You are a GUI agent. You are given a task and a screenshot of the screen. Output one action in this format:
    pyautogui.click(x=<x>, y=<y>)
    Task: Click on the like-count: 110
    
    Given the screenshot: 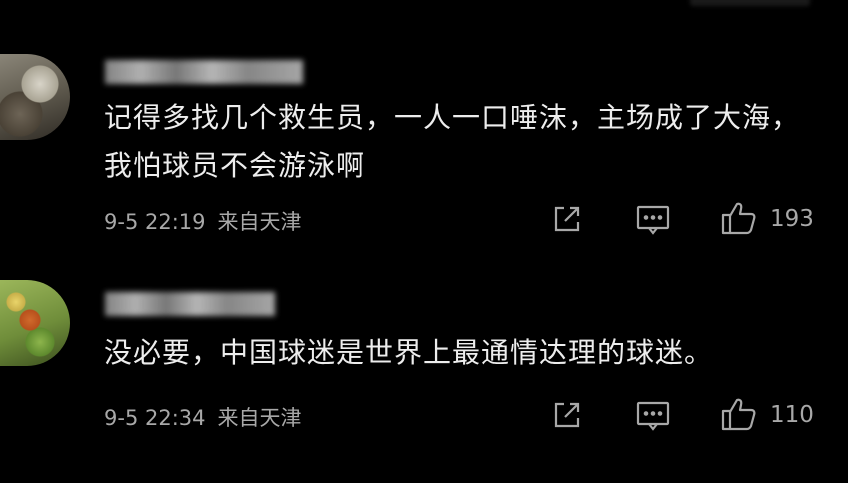 What is the action you would take?
    pyautogui.click(x=792, y=415)
    